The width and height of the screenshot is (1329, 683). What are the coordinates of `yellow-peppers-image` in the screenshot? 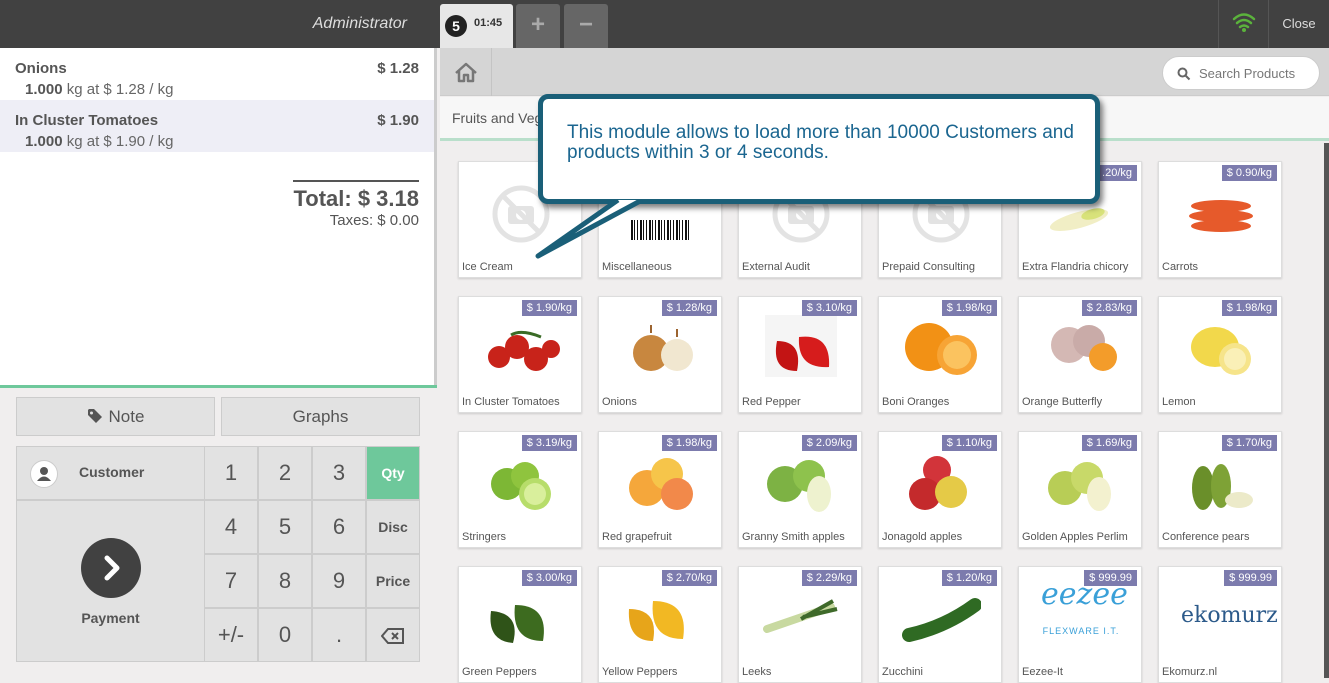 It's located at (661, 616).